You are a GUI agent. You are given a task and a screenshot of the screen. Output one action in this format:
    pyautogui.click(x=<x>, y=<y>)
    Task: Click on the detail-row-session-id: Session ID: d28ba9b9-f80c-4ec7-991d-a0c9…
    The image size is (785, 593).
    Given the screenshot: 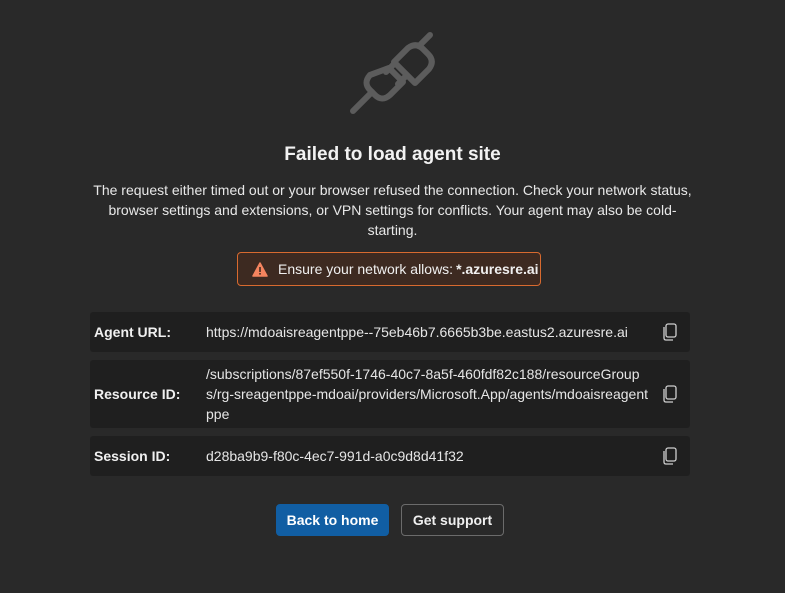 What is the action you would take?
    pyautogui.click(x=390, y=456)
    